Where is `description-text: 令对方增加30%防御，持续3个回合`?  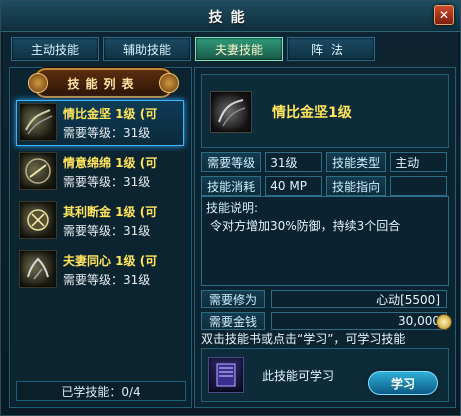
description-text: 令对方增加30%防御，持续3个回合 is located at coordinates (305, 226).